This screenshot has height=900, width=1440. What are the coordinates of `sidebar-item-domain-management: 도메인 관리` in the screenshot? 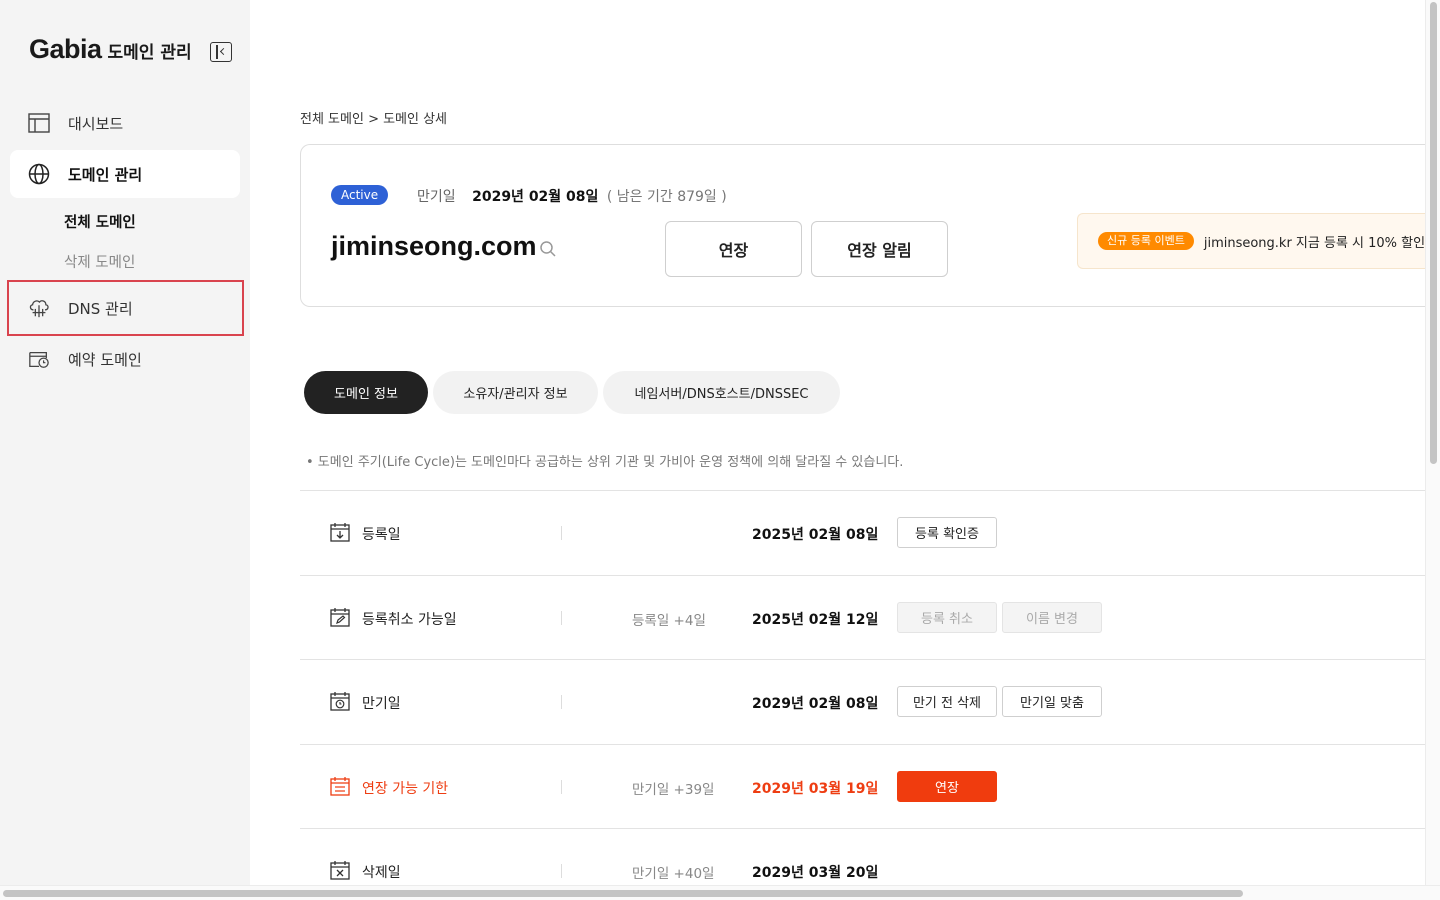 It's located at (125, 174).